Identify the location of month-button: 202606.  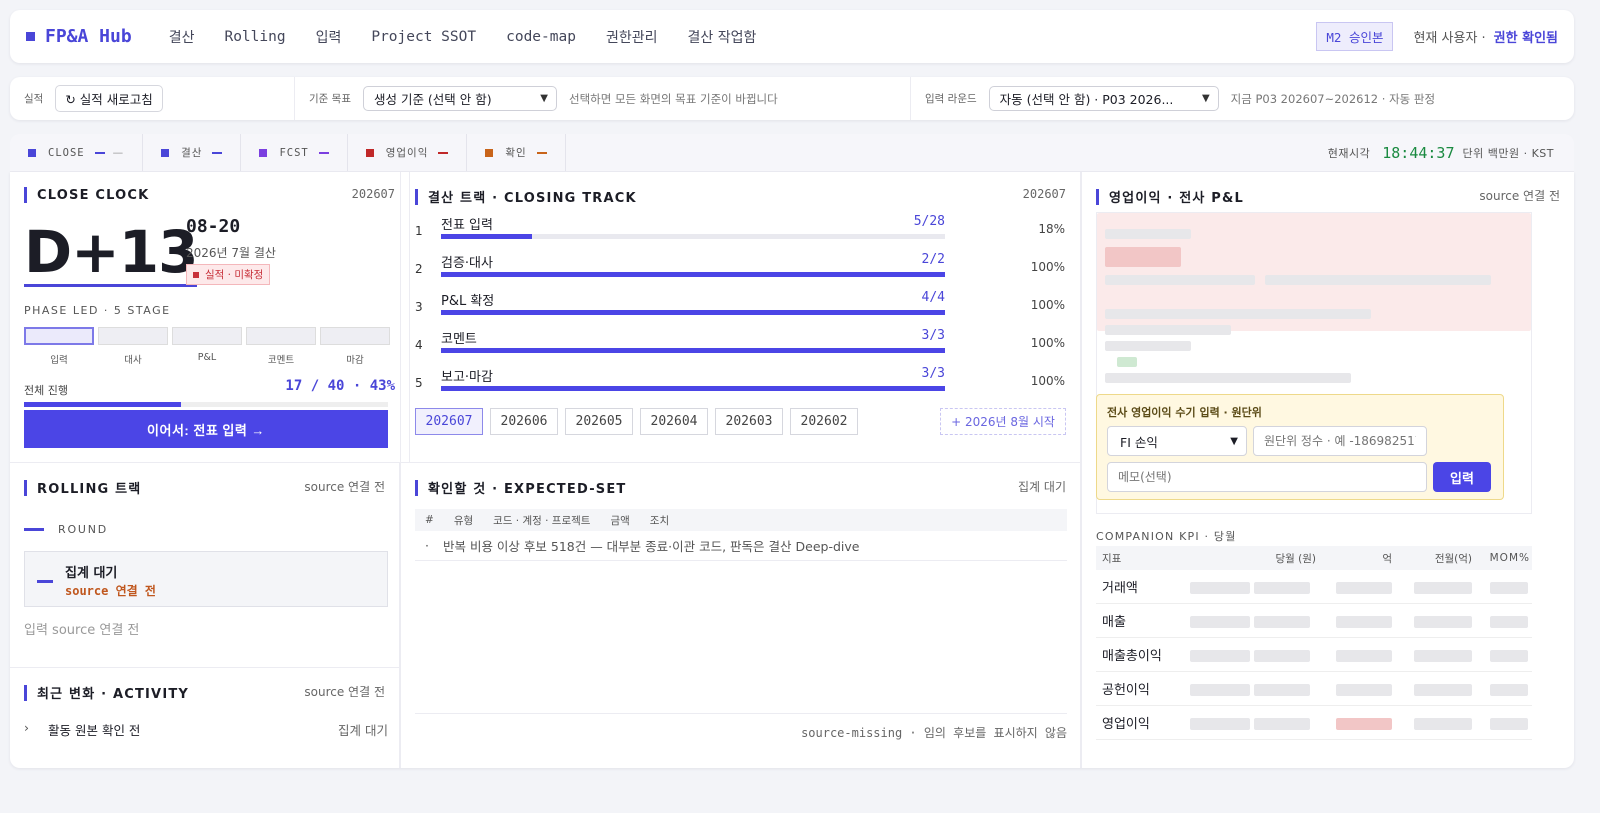
(524, 421).